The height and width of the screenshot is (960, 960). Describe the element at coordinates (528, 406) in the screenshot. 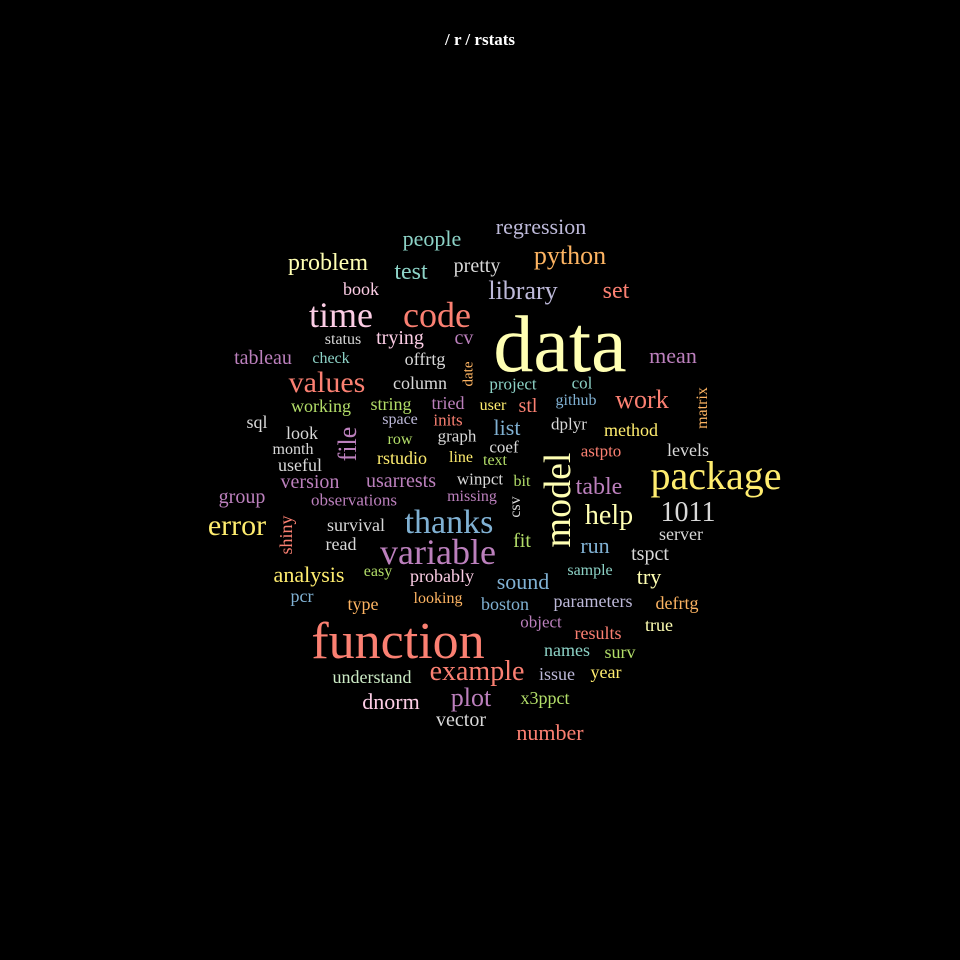

I see `word-stl: stl` at that location.